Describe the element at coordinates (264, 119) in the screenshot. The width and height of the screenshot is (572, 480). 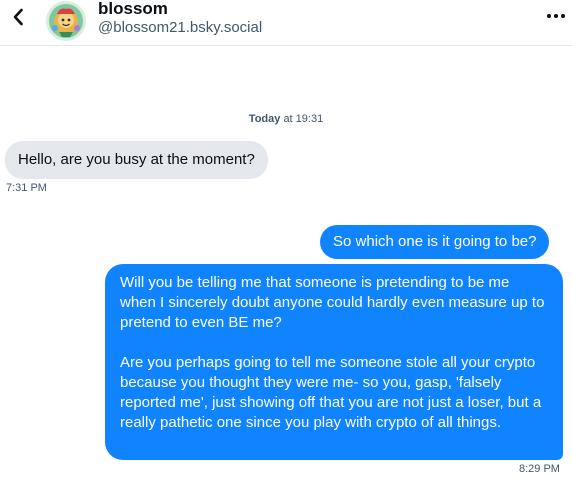
I see `date-label: Today` at that location.